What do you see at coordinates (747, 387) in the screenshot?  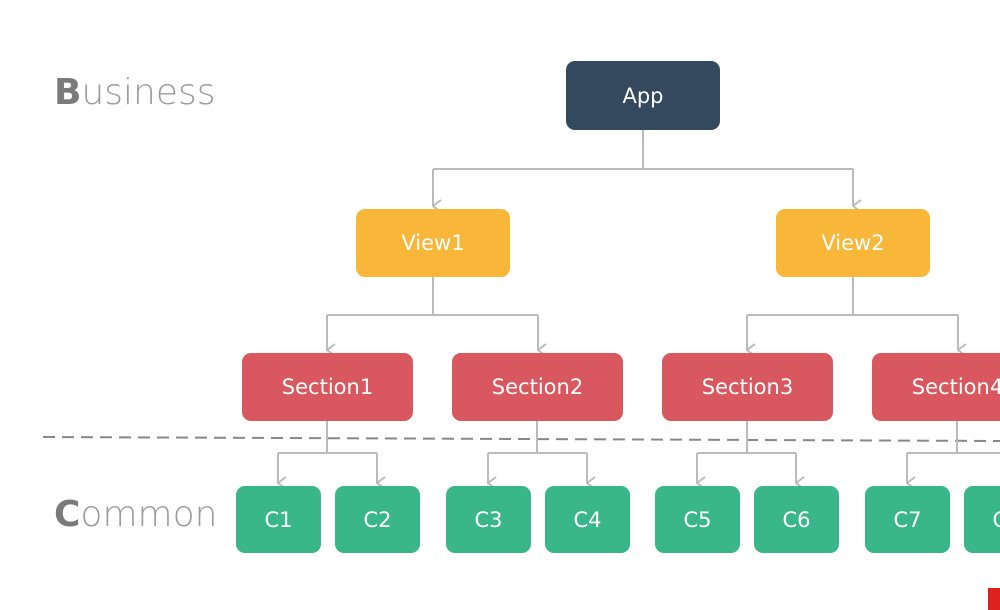 I see `node-section3: Section3` at bounding box center [747, 387].